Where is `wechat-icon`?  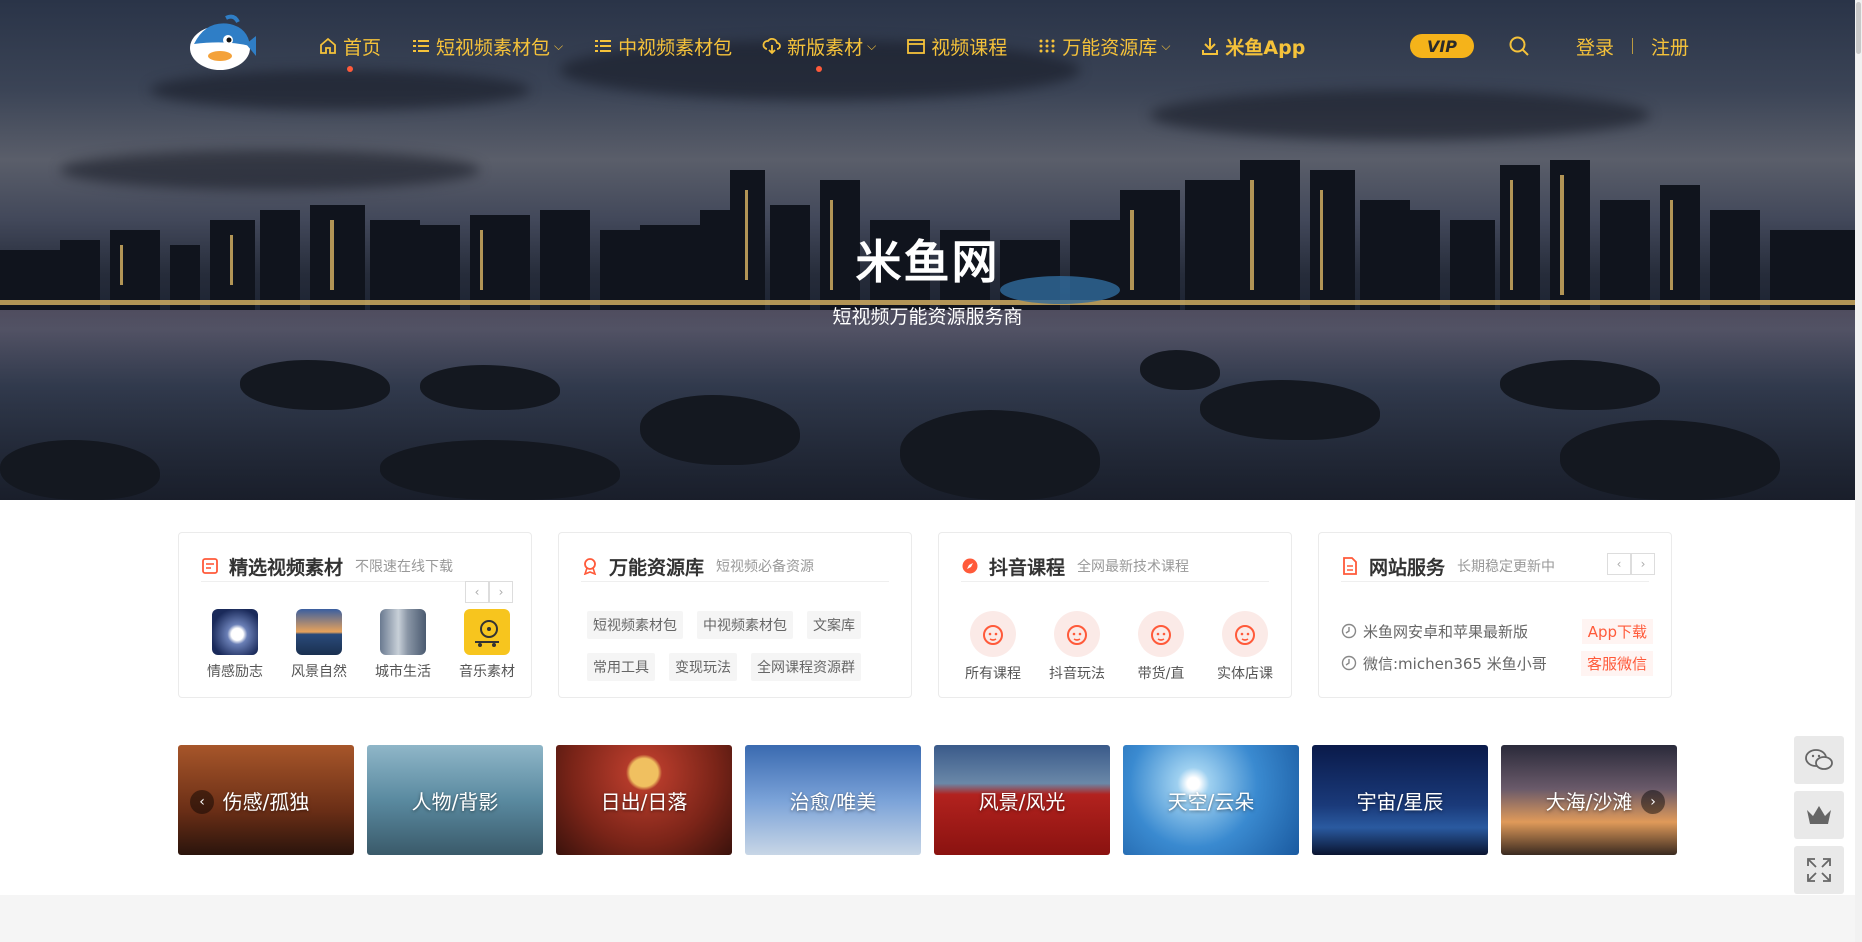
wechat-icon is located at coordinates (1819, 759).